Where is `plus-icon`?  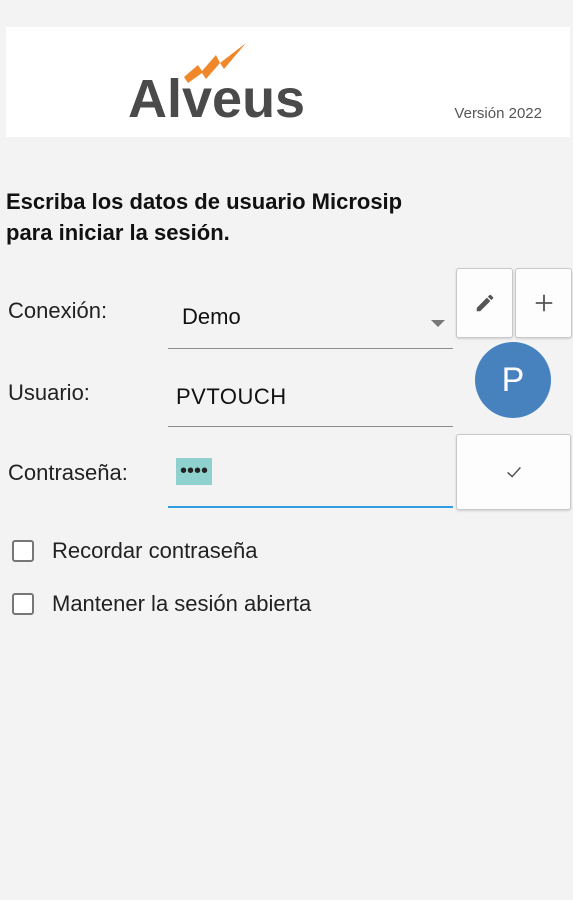 plus-icon is located at coordinates (543, 303).